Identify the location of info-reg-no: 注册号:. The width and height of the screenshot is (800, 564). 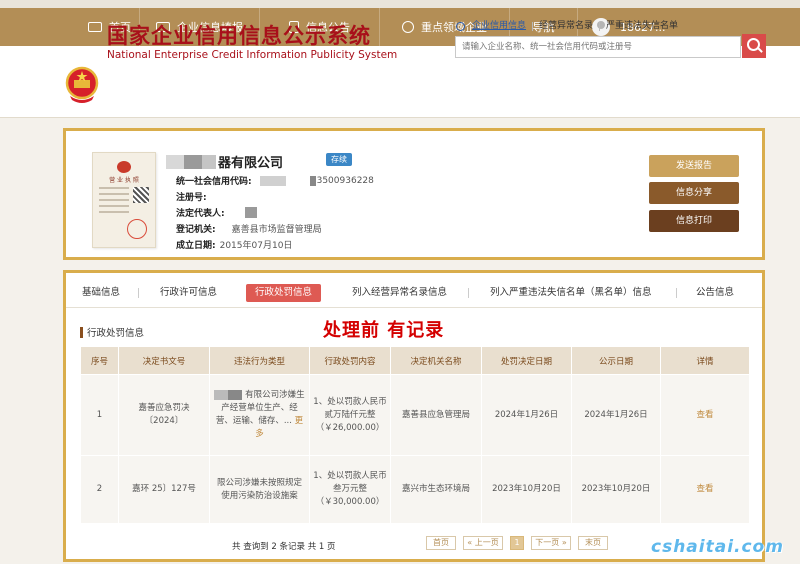
(191, 198).